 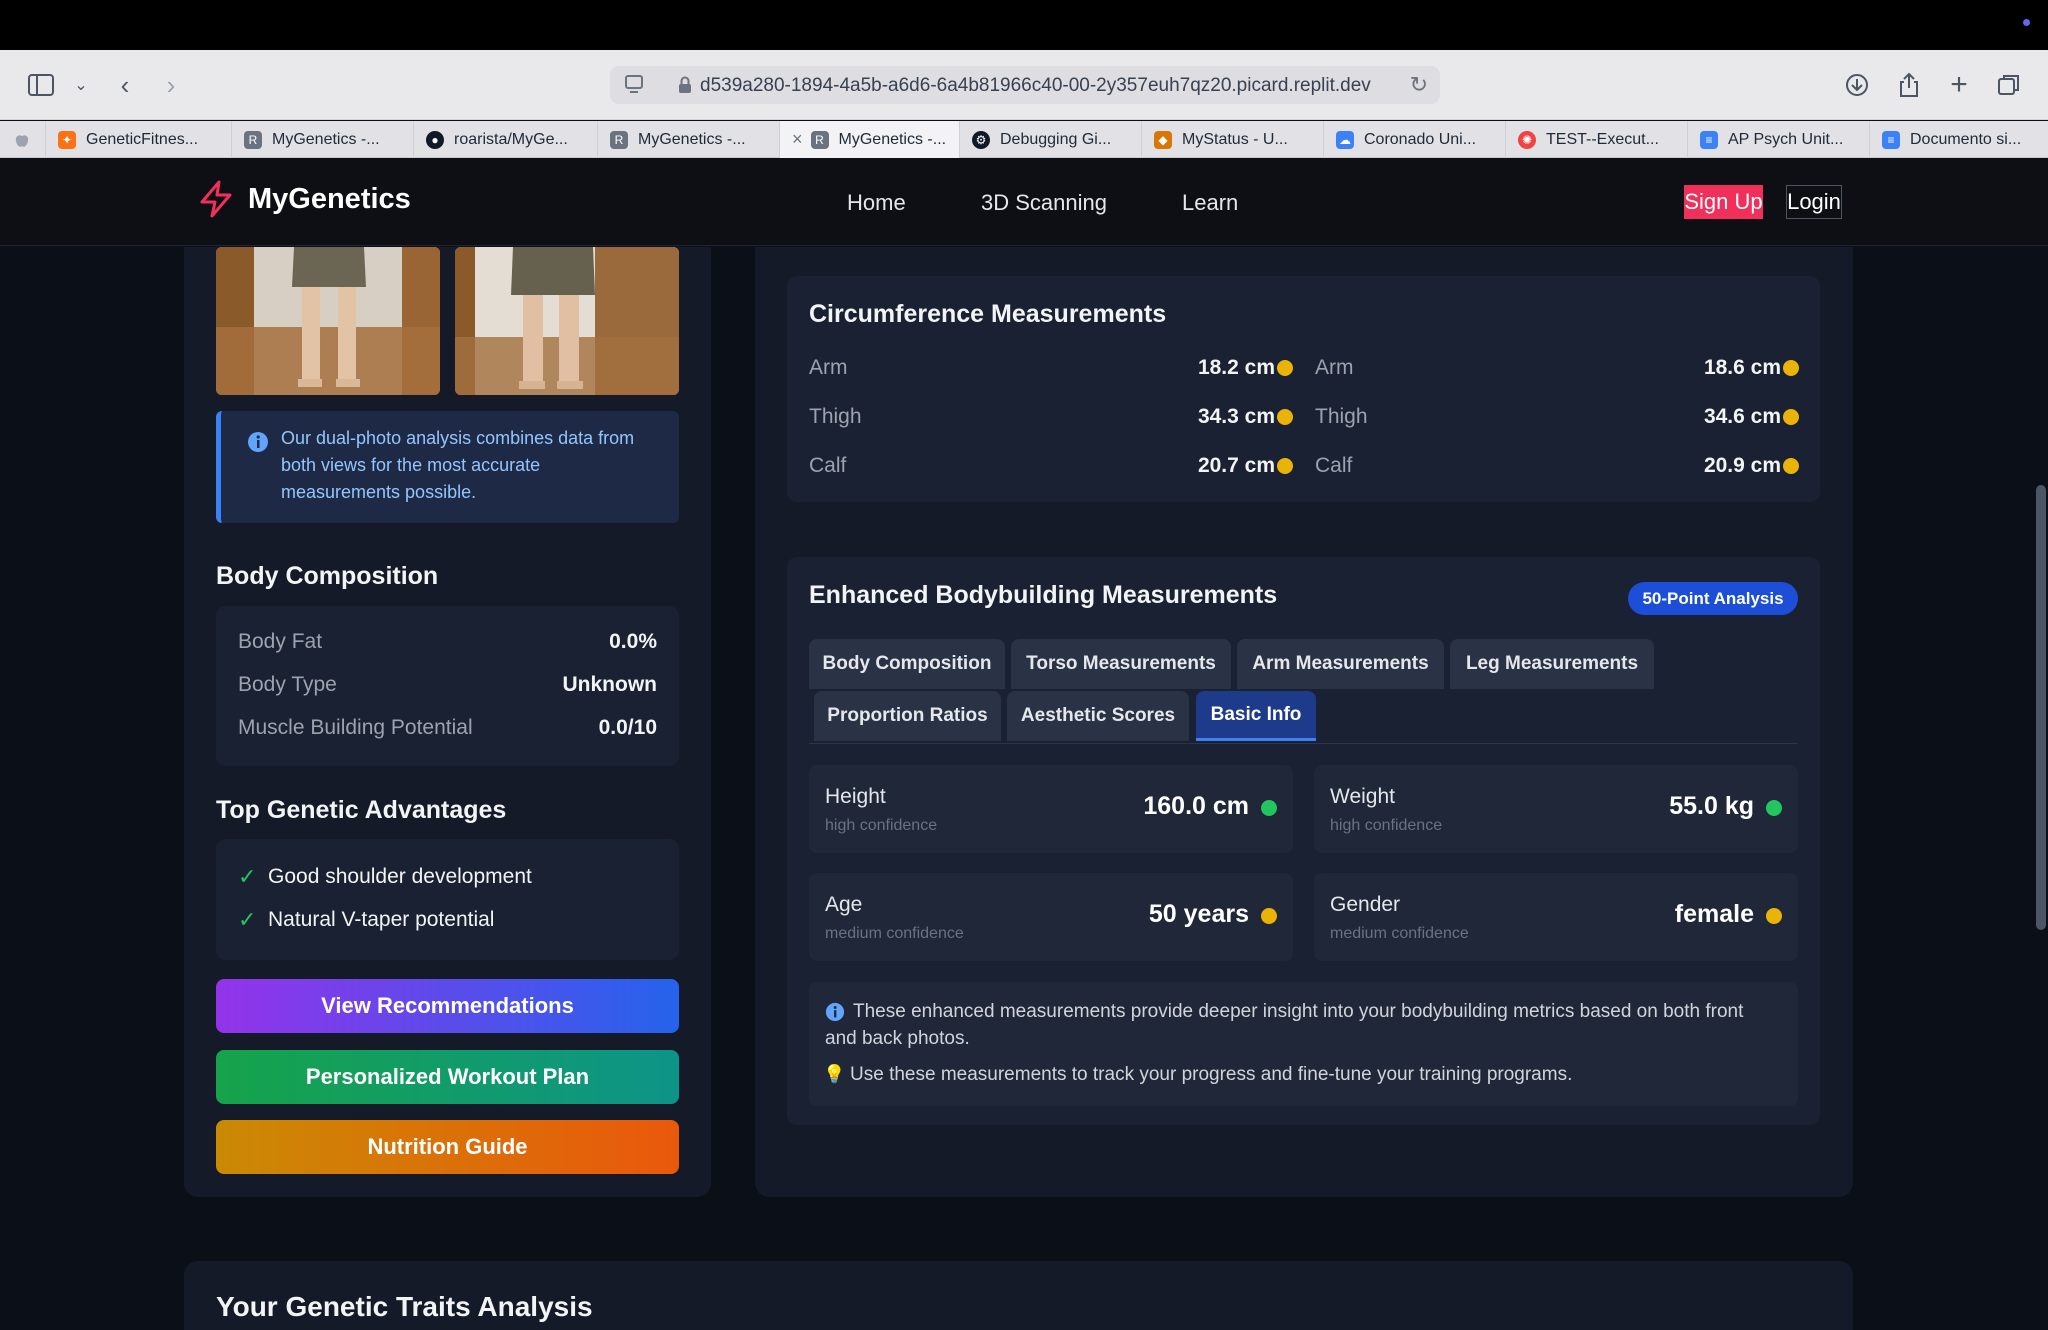 What do you see at coordinates (988, 314) in the screenshot?
I see `circumference-title: Circumference Measurements` at bounding box center [988, 314].